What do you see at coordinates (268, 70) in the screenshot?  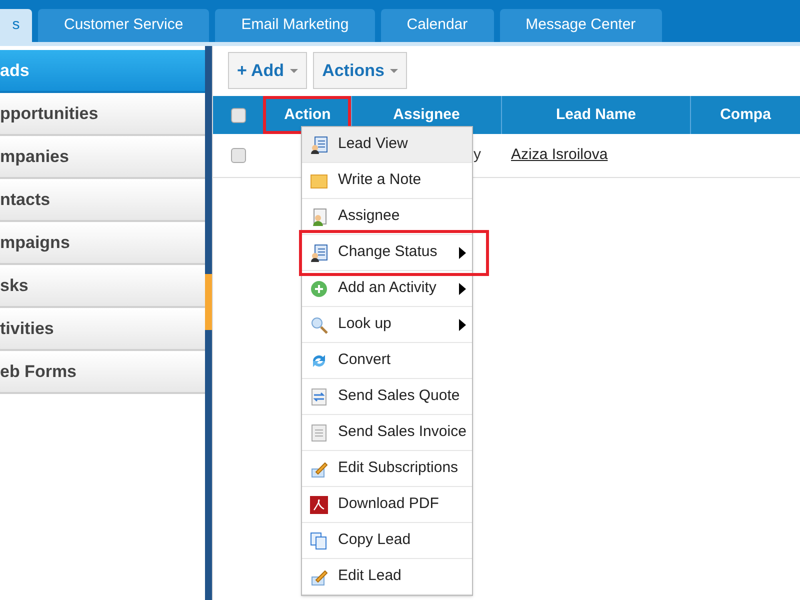 I see `toolbar-button: + Add` at bounding box center [268, 70].